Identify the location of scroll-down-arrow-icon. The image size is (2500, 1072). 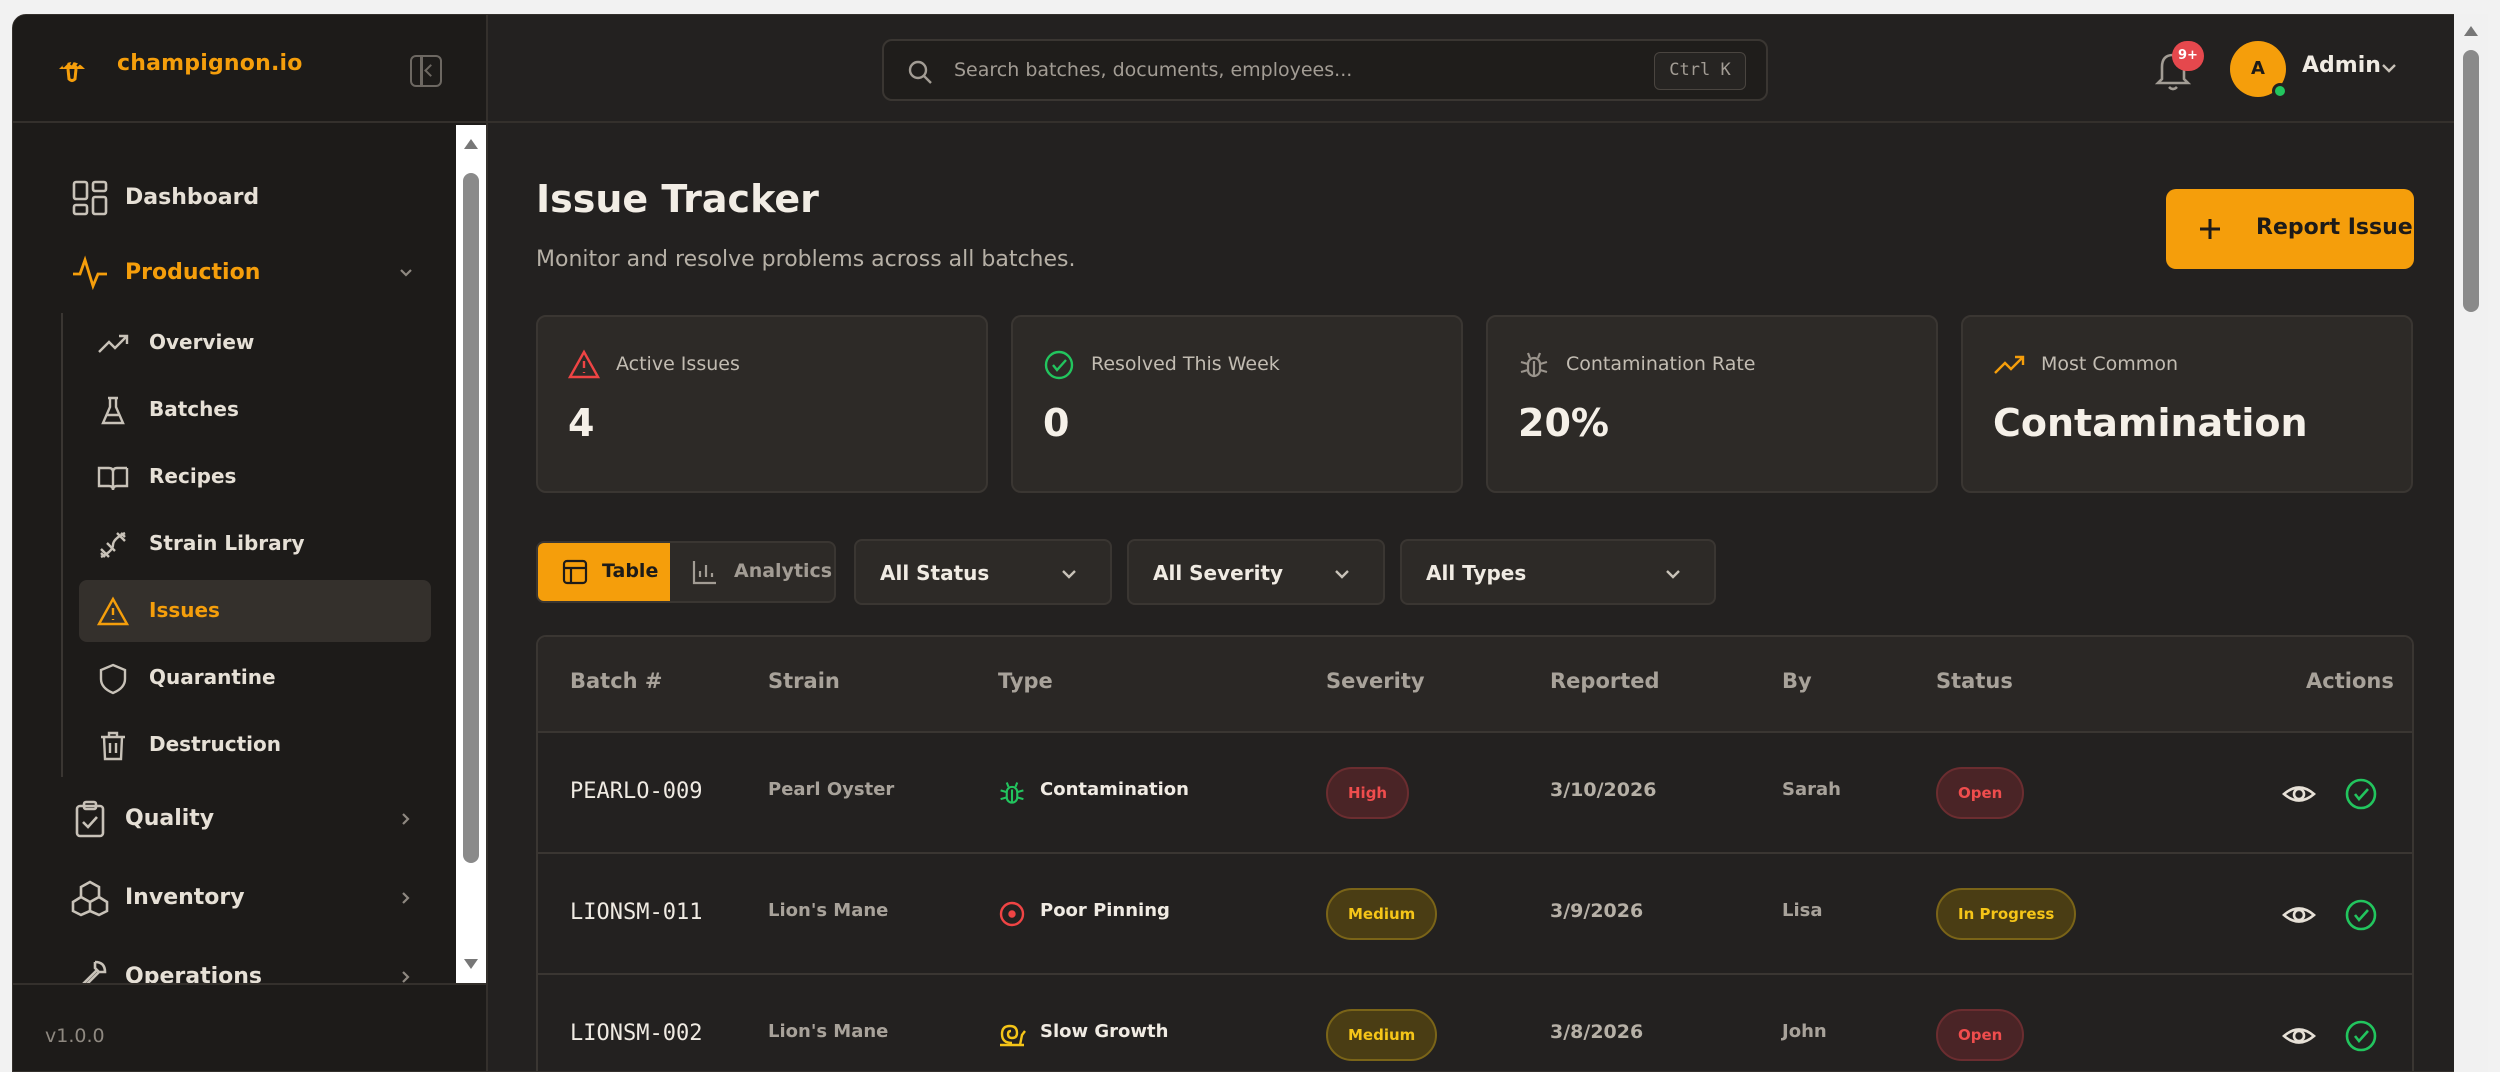
(471, 964).